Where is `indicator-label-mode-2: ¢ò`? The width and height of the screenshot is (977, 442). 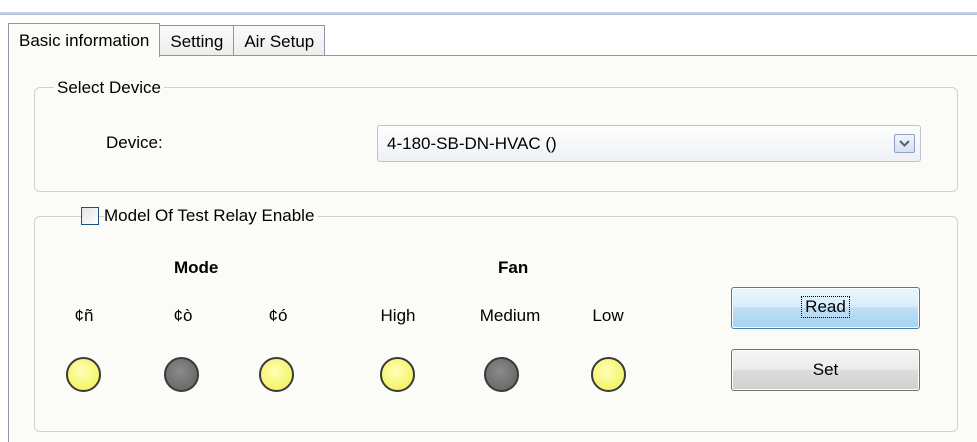
indicator-label-mode-2: ¢ò is located at coordinates (183, 315).